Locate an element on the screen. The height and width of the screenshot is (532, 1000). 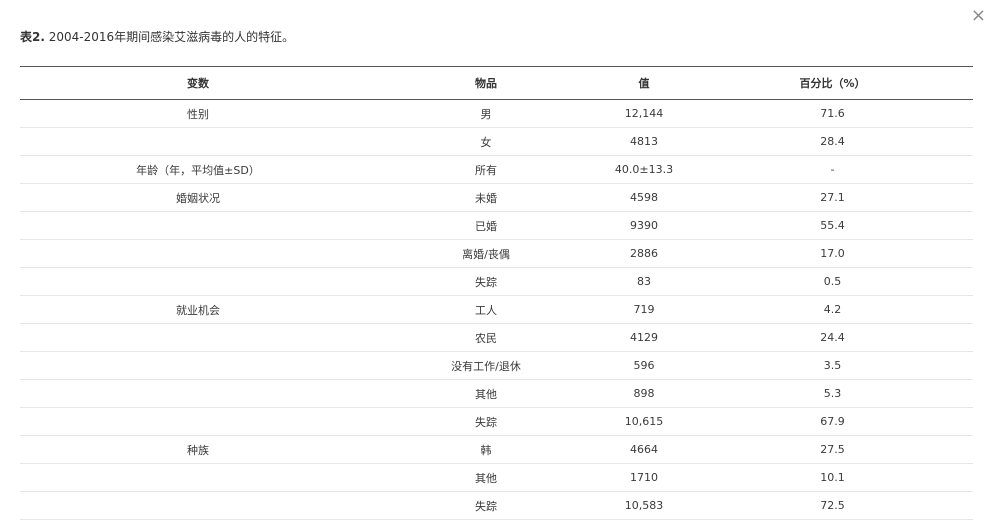
cell-percent: 67.9 is located at coordinates (832, 421).